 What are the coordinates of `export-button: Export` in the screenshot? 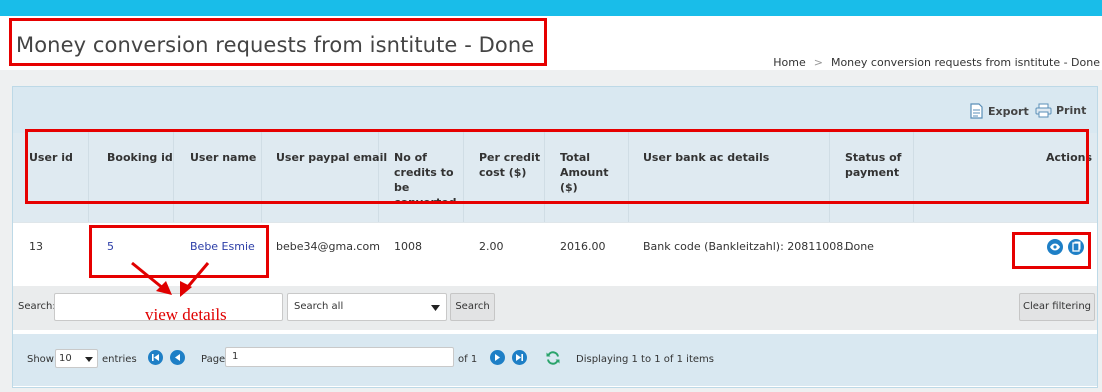 It's located at (999, 111).